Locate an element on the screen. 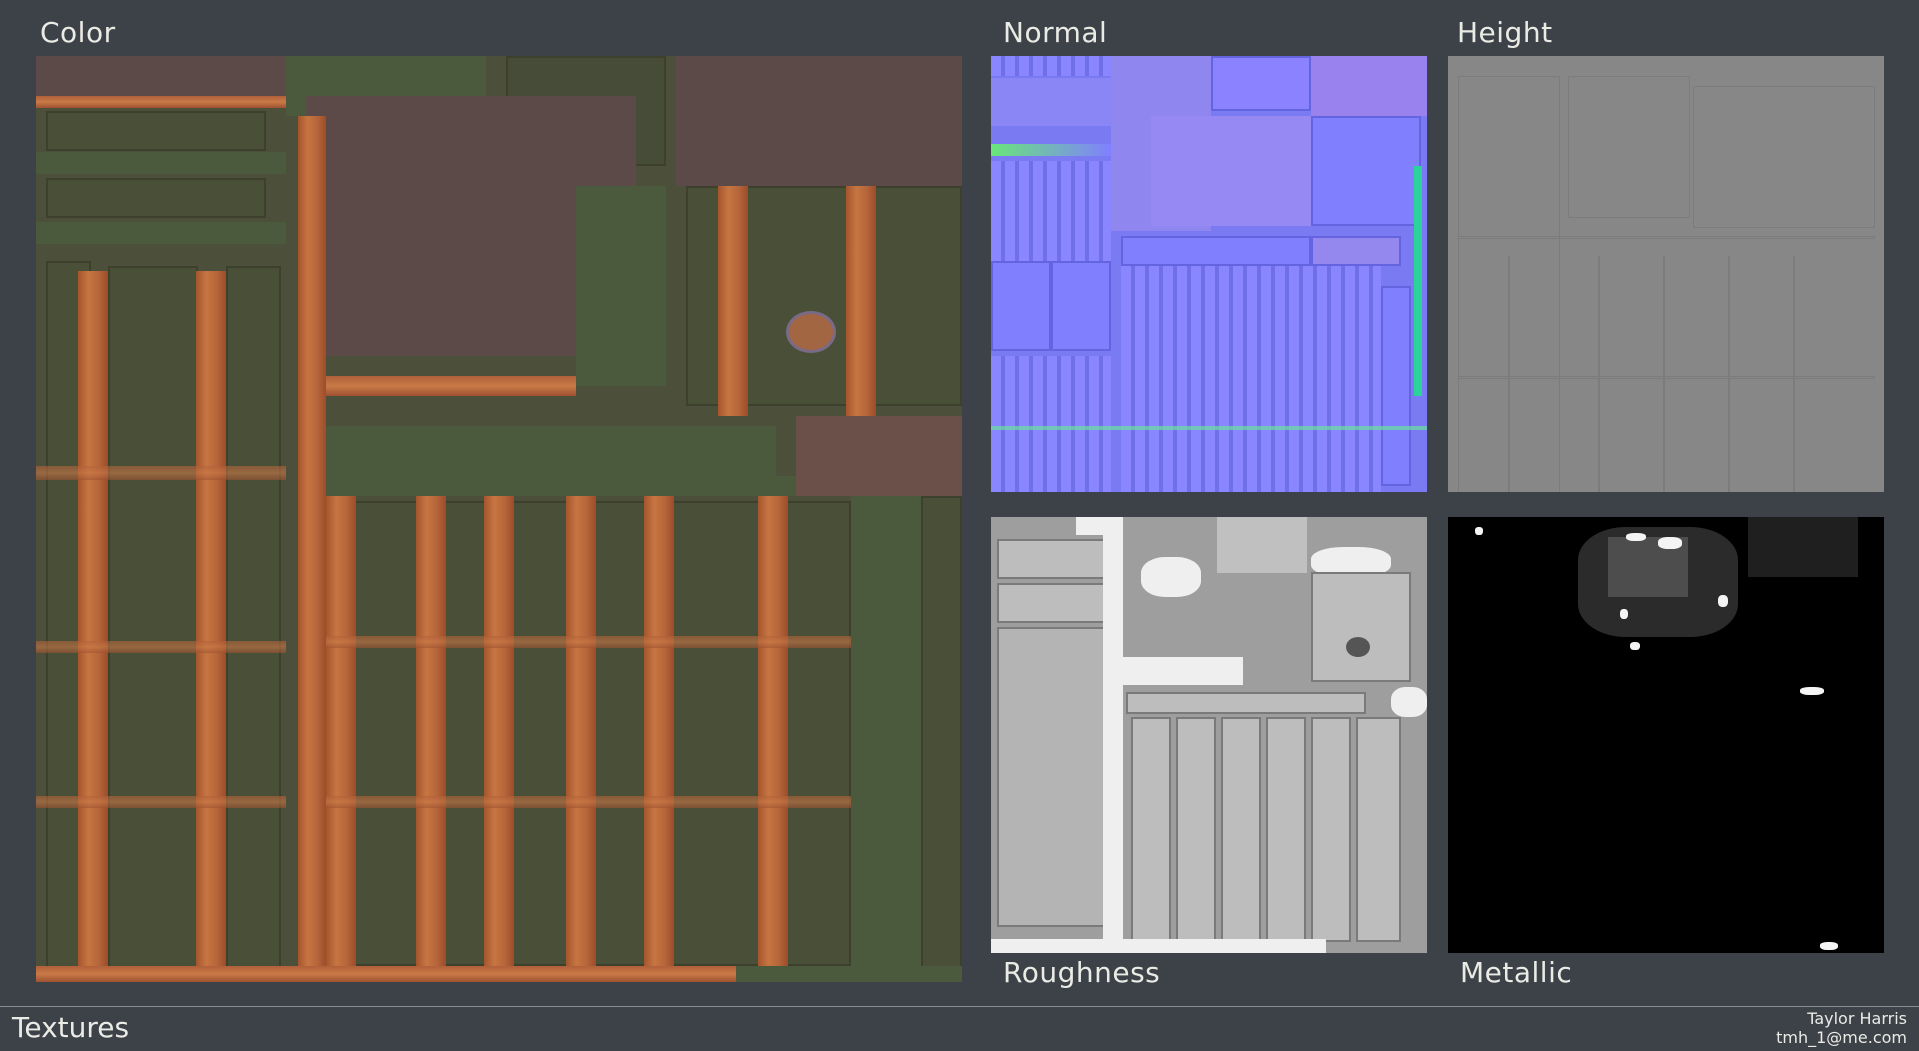 This screenshot has height=1051, width=1919. footer-title: Textures is located at coordinates (71, 1027).